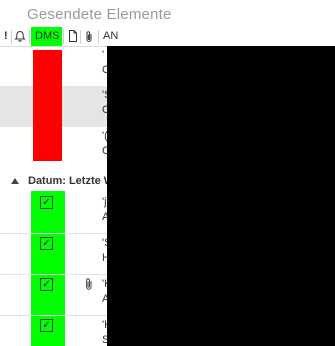  I want to click on column-header-bar: ! DMS AN, so click(167, 37).